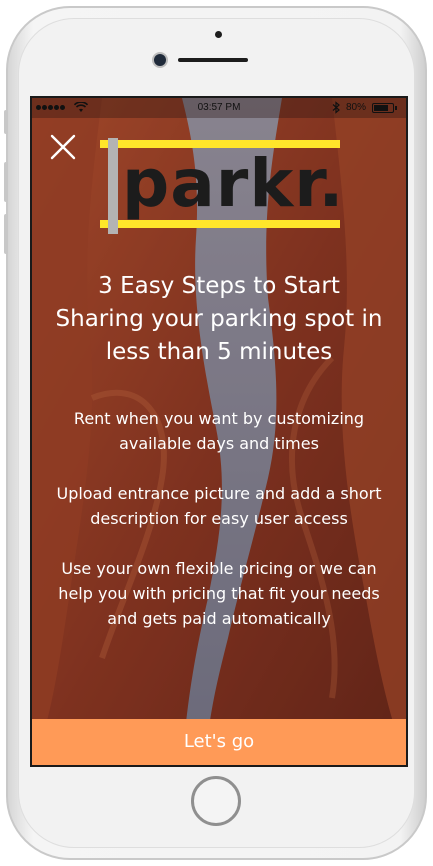 The height and width of the screenshot is (866, 433). What do you see at coordinates (6, 182) in the screenshot?
I see `volume-up-button` at bounding box center [6, 182].